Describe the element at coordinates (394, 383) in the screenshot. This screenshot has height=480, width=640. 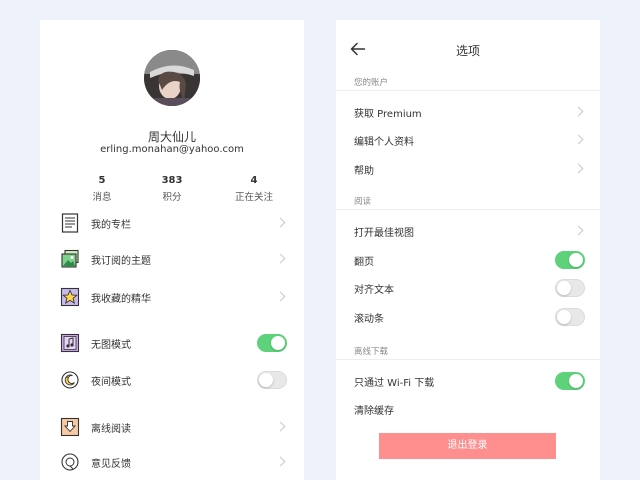
I see `option-label: 只通过 Wi-Fi 下载` at that location.